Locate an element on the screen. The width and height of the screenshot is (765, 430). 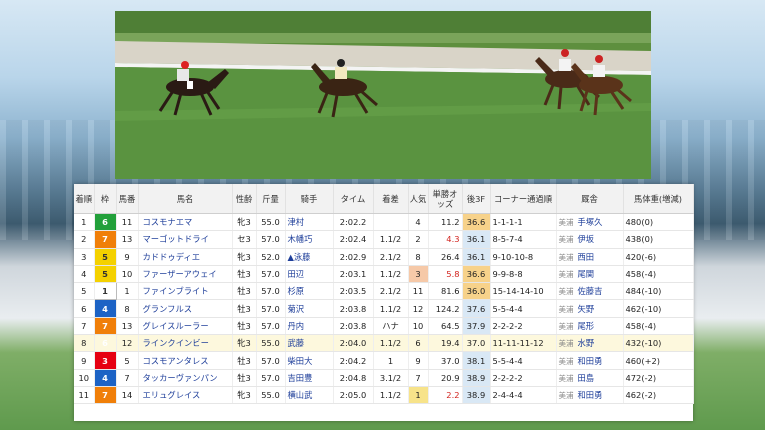
trainer-link: 水野 is located at coordinates (586, 343).